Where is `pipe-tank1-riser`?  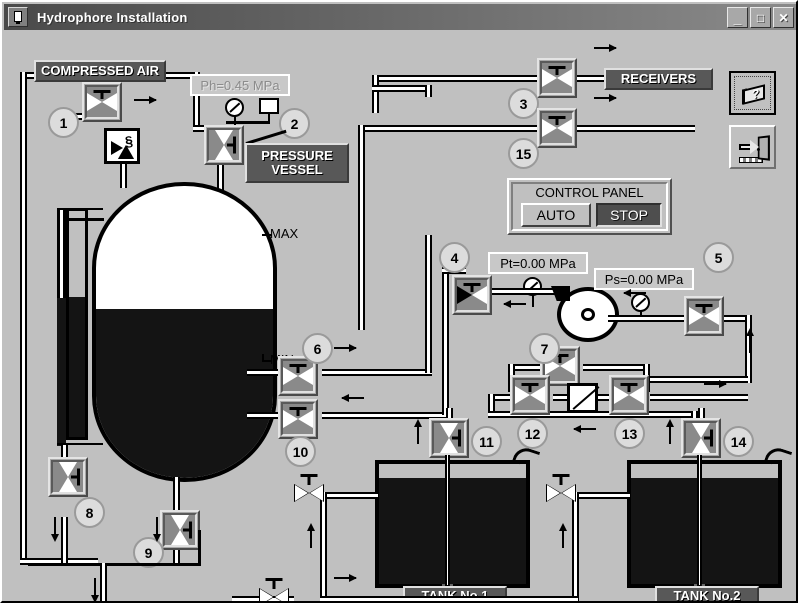
pipe-tank1-riser is located at coordinates (323, 546).